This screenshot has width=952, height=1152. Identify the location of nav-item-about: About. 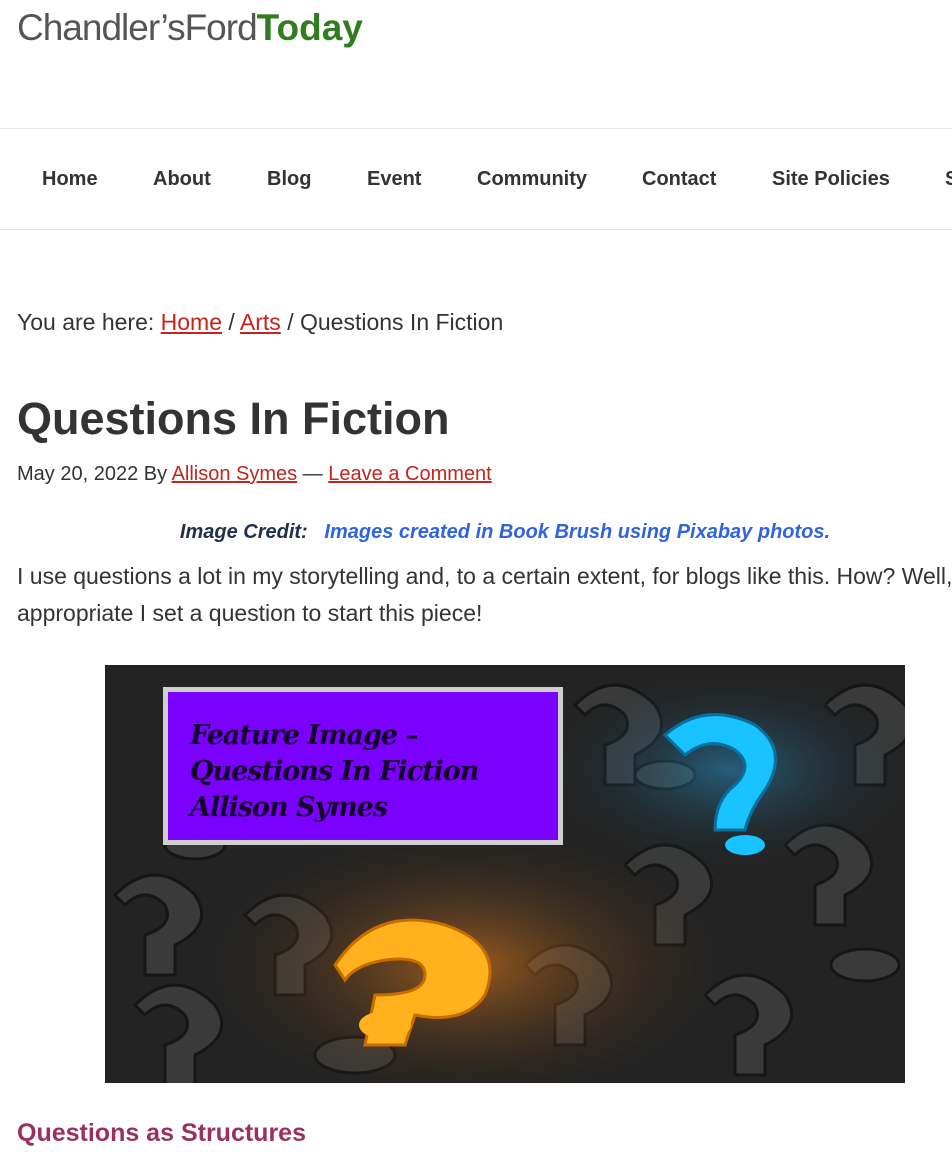
(182, 179).